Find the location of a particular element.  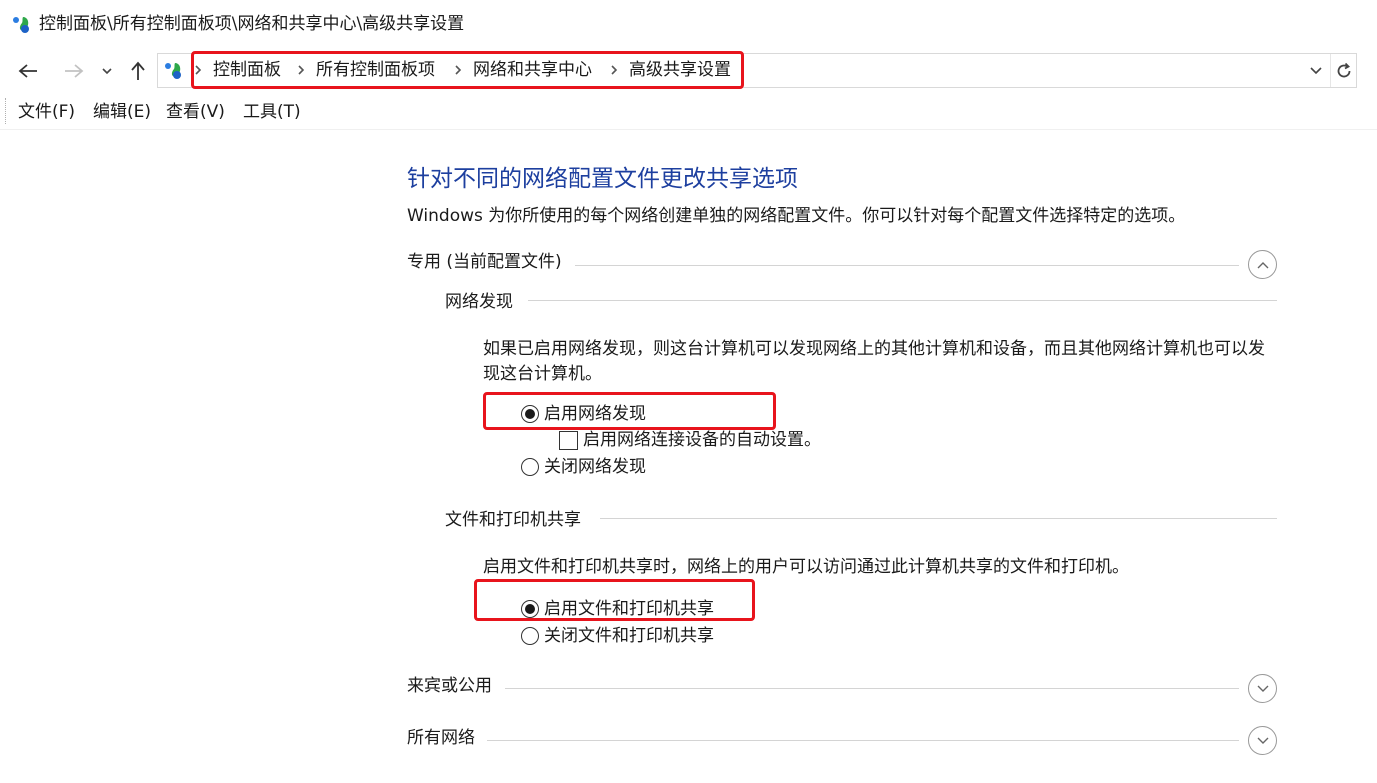

turn-off-network-discovery-label: 关闭网络发现 is located at coordinates (595, 467).